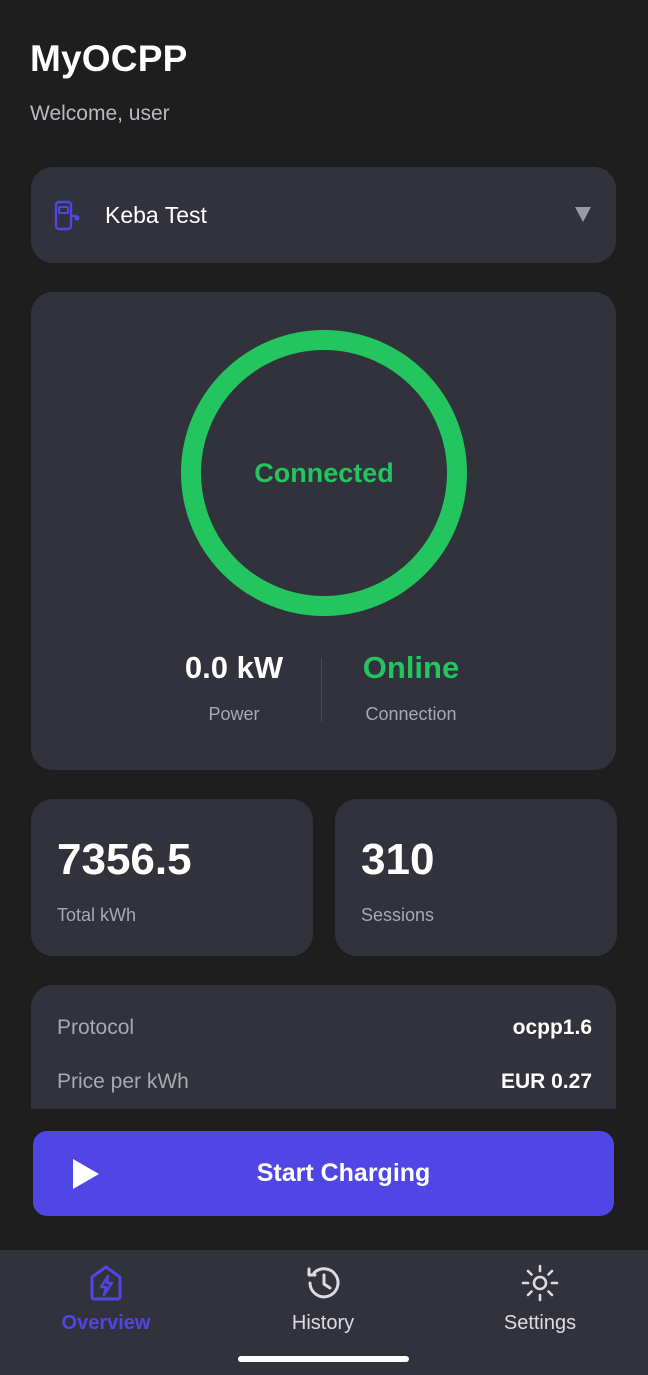 Image resolution: width=648 pixels, height=1375 pixels. I want to click on info-card: Protocol ocpp1.6 Price per kWh EUR 0.27, so click(323, 1047).